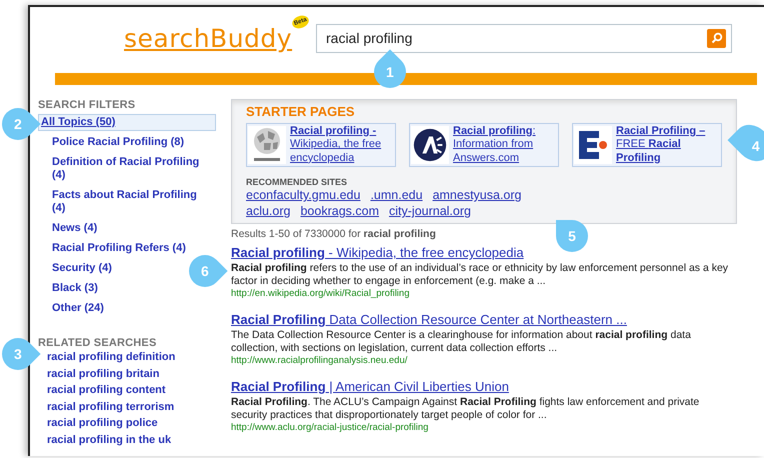 The image size is (764, 458). Describe the element at coordinates (572, 236) in the screenshot. I see `callout-marker: 5` at that location.